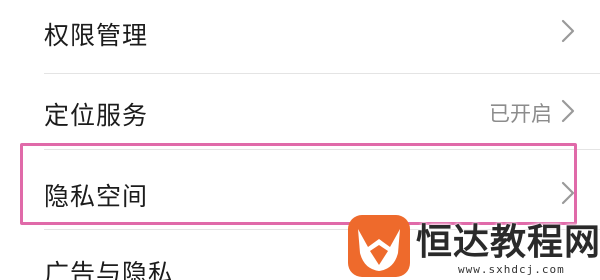 This screenshot has height=280, width=600. Describe the element at coordinates (520, 114) in the screenshot. I see `settings-item-status: 已开启` at that location.